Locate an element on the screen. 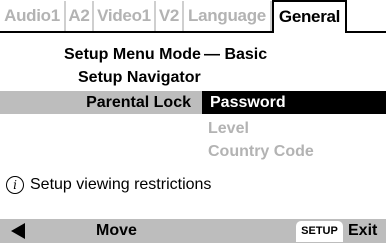  level-label: Level is located at coordinates (228, 128).